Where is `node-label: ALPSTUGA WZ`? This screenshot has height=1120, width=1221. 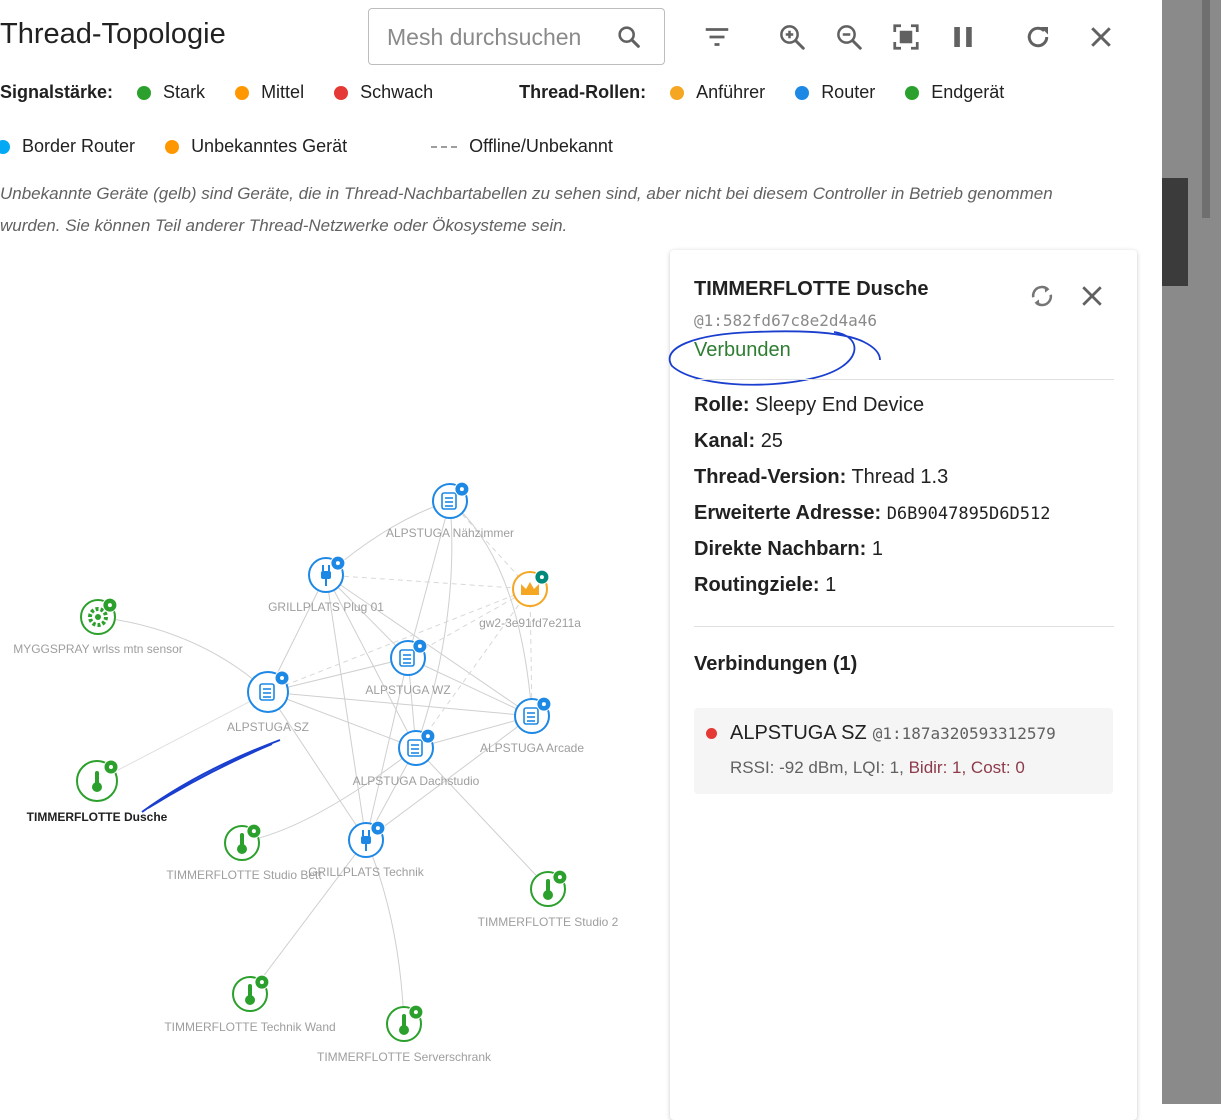 node-label: ALPSTUGA WZ is located at coordinates (407, 690).